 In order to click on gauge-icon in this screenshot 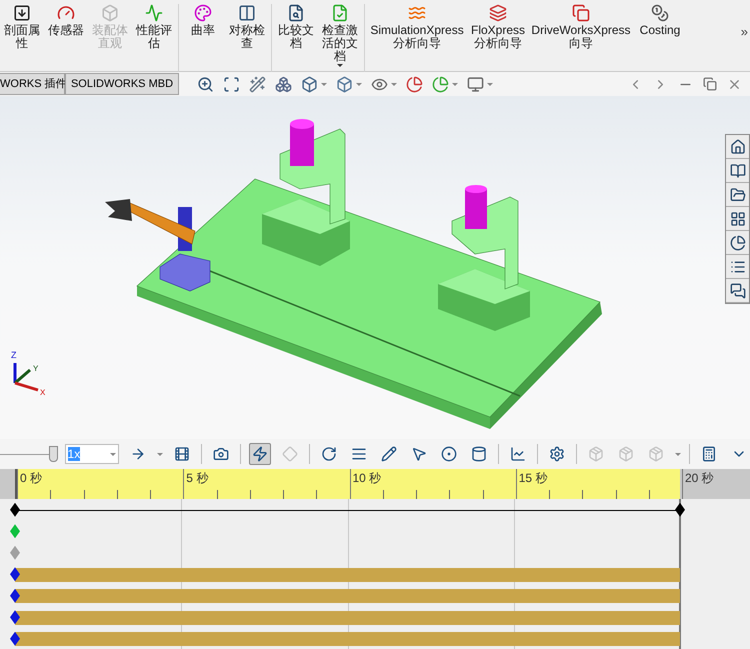, I will do `click(66, 13)`.